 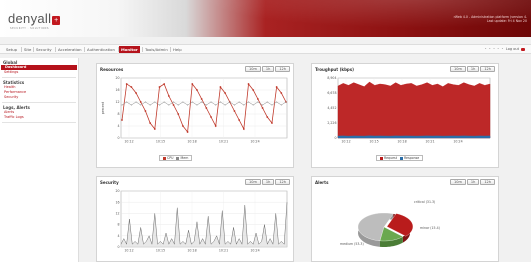 What do you see at coordinates (27, 49) in the screenshot?
I see `menu-site: Site` at bounding box center [27, 49].